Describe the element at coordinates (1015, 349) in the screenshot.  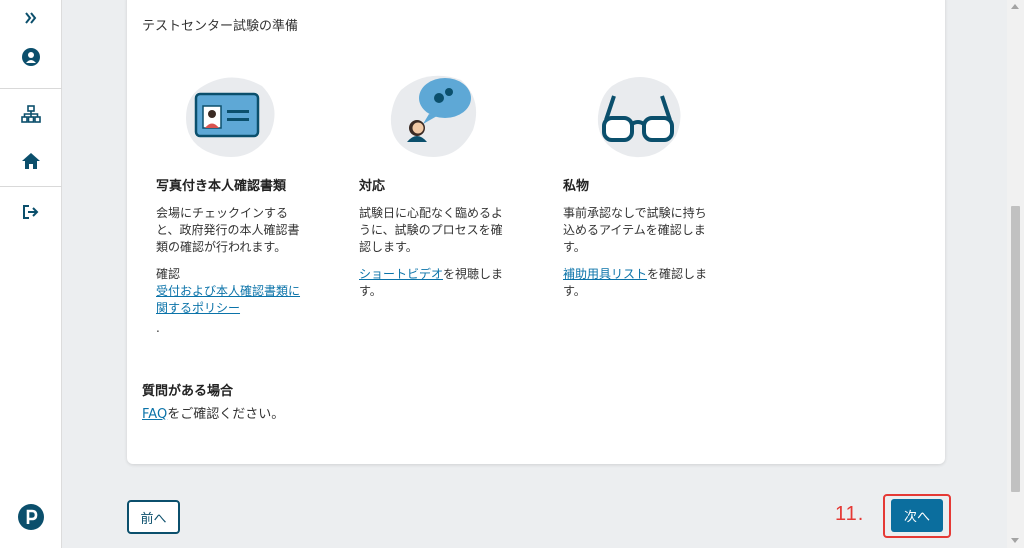
I see `scroll-thumb` at that location.